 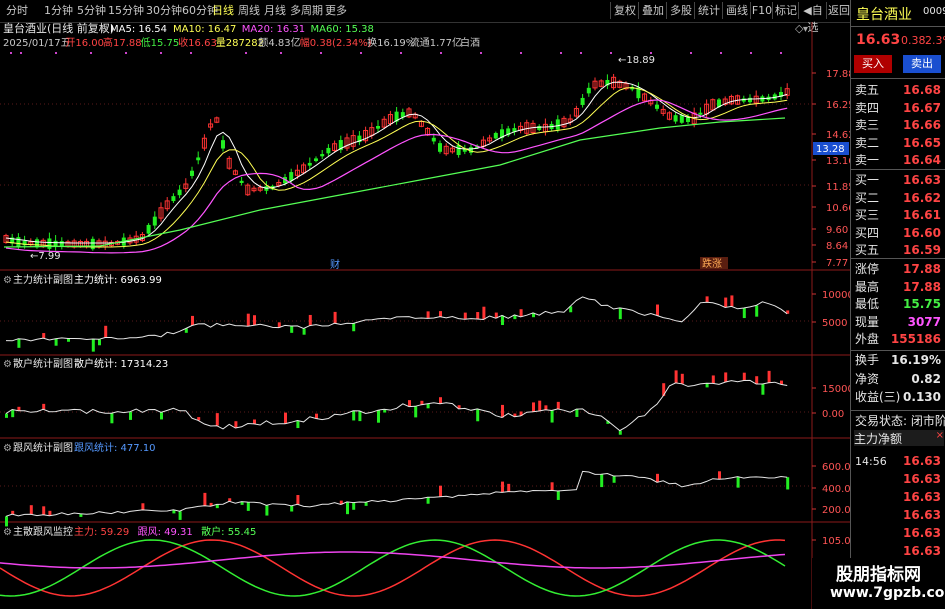 I want to click on chart-title: 皇台酒业(日线 前复权), so click(x=58, y=28).